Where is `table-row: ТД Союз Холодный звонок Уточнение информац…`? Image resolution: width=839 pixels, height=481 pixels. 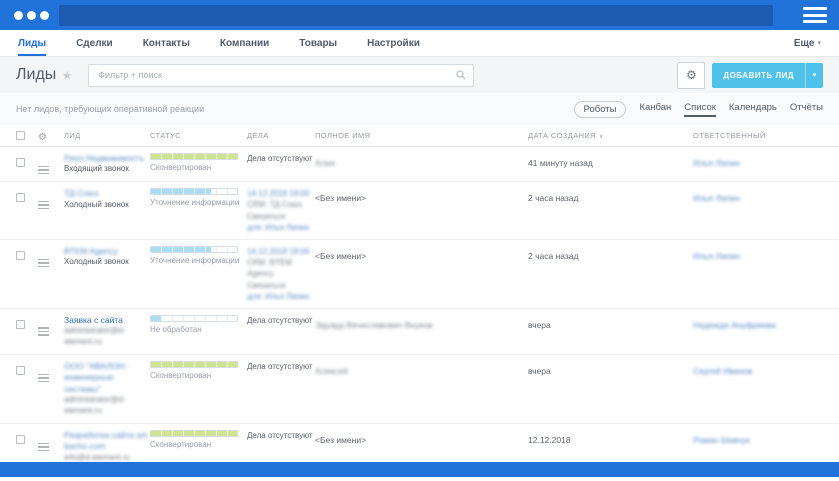 table-row: ТД Союз Холодный звонок Уточнение информац… is located at coordinates (419, 211).